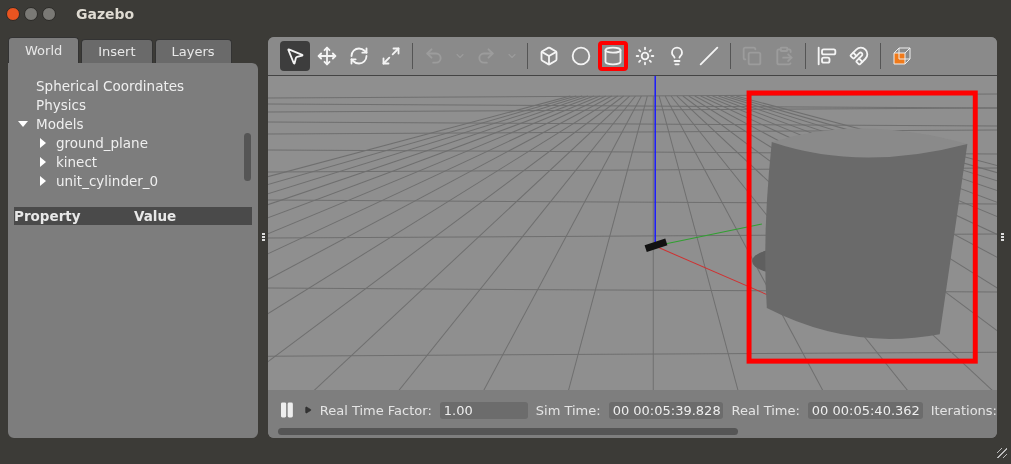 The width and height of the screenshot is (1011, 464). What do you see at coordinates (117, 50) in the screenshot?
I see `tab: Insert` at bounding box center [117, 50].